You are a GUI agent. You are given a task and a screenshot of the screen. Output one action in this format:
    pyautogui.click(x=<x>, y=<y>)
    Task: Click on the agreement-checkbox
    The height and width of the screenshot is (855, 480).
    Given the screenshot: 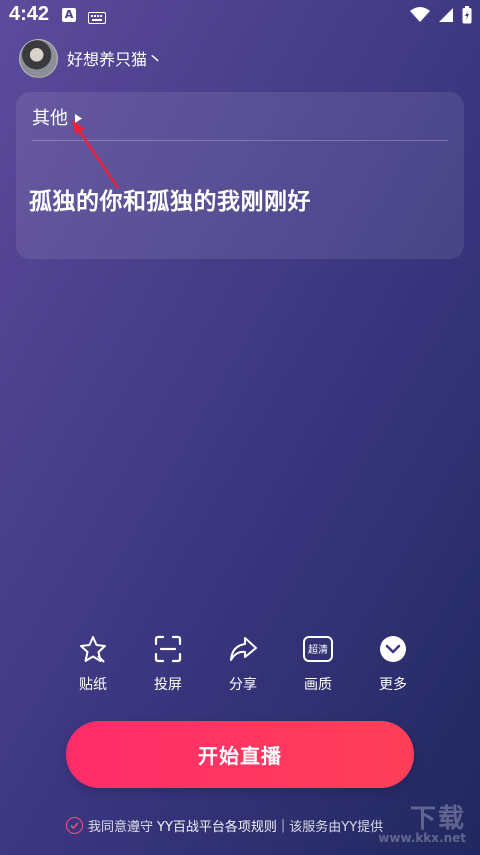 What is the action you would take?
    pyautogui.click(x=74, y=825)
    